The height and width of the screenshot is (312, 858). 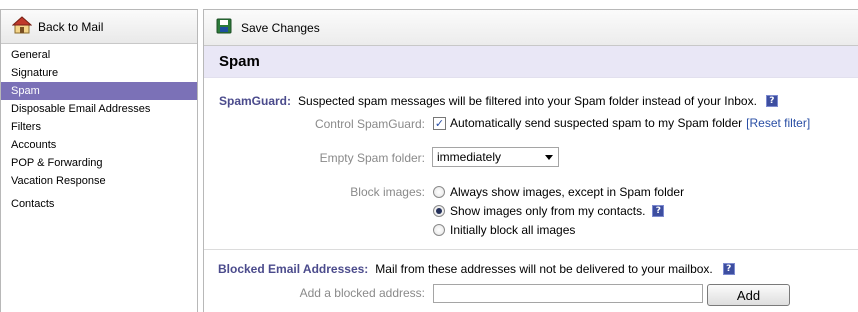 I want to click on block-images-option-block-all: Initially block all images, so click(x=504, y=230).